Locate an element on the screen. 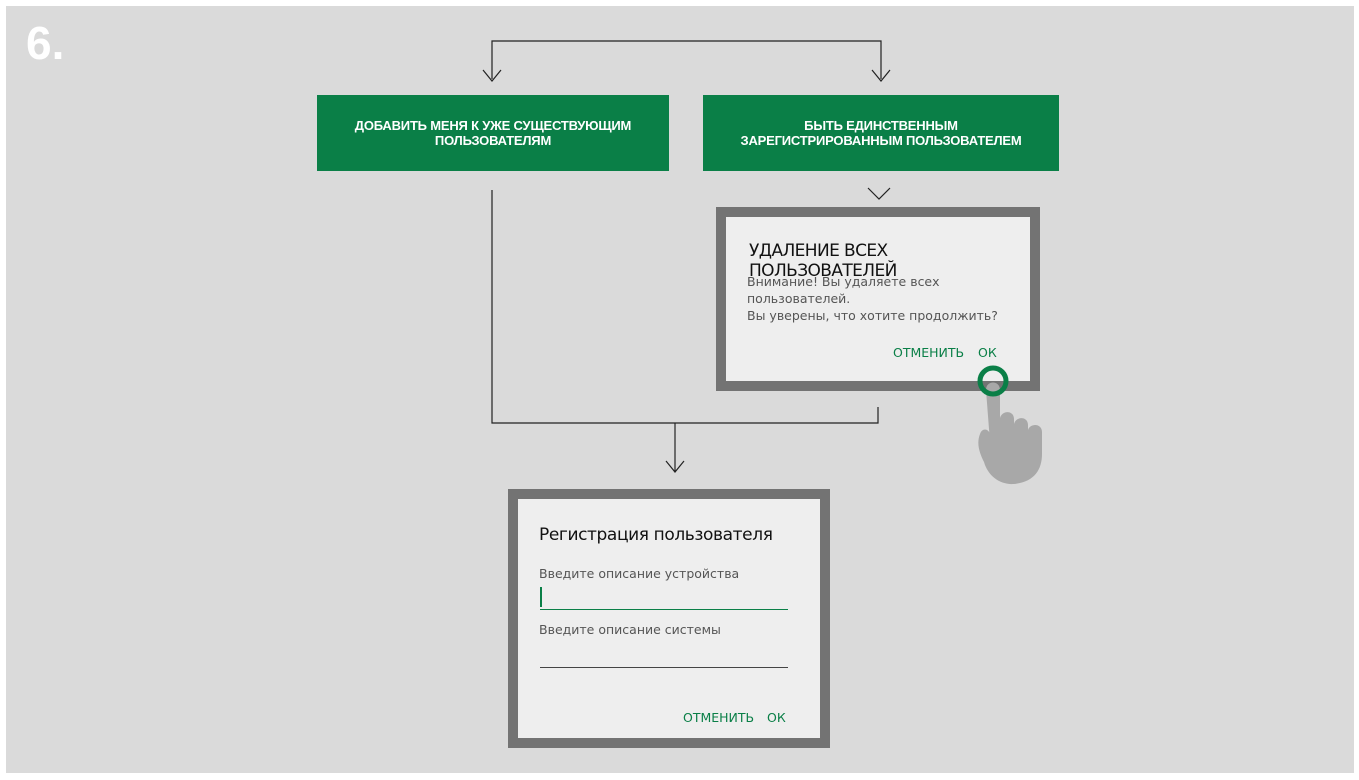 The image size is (1359, 780). device-field-input is located at coordinates (664, 598).